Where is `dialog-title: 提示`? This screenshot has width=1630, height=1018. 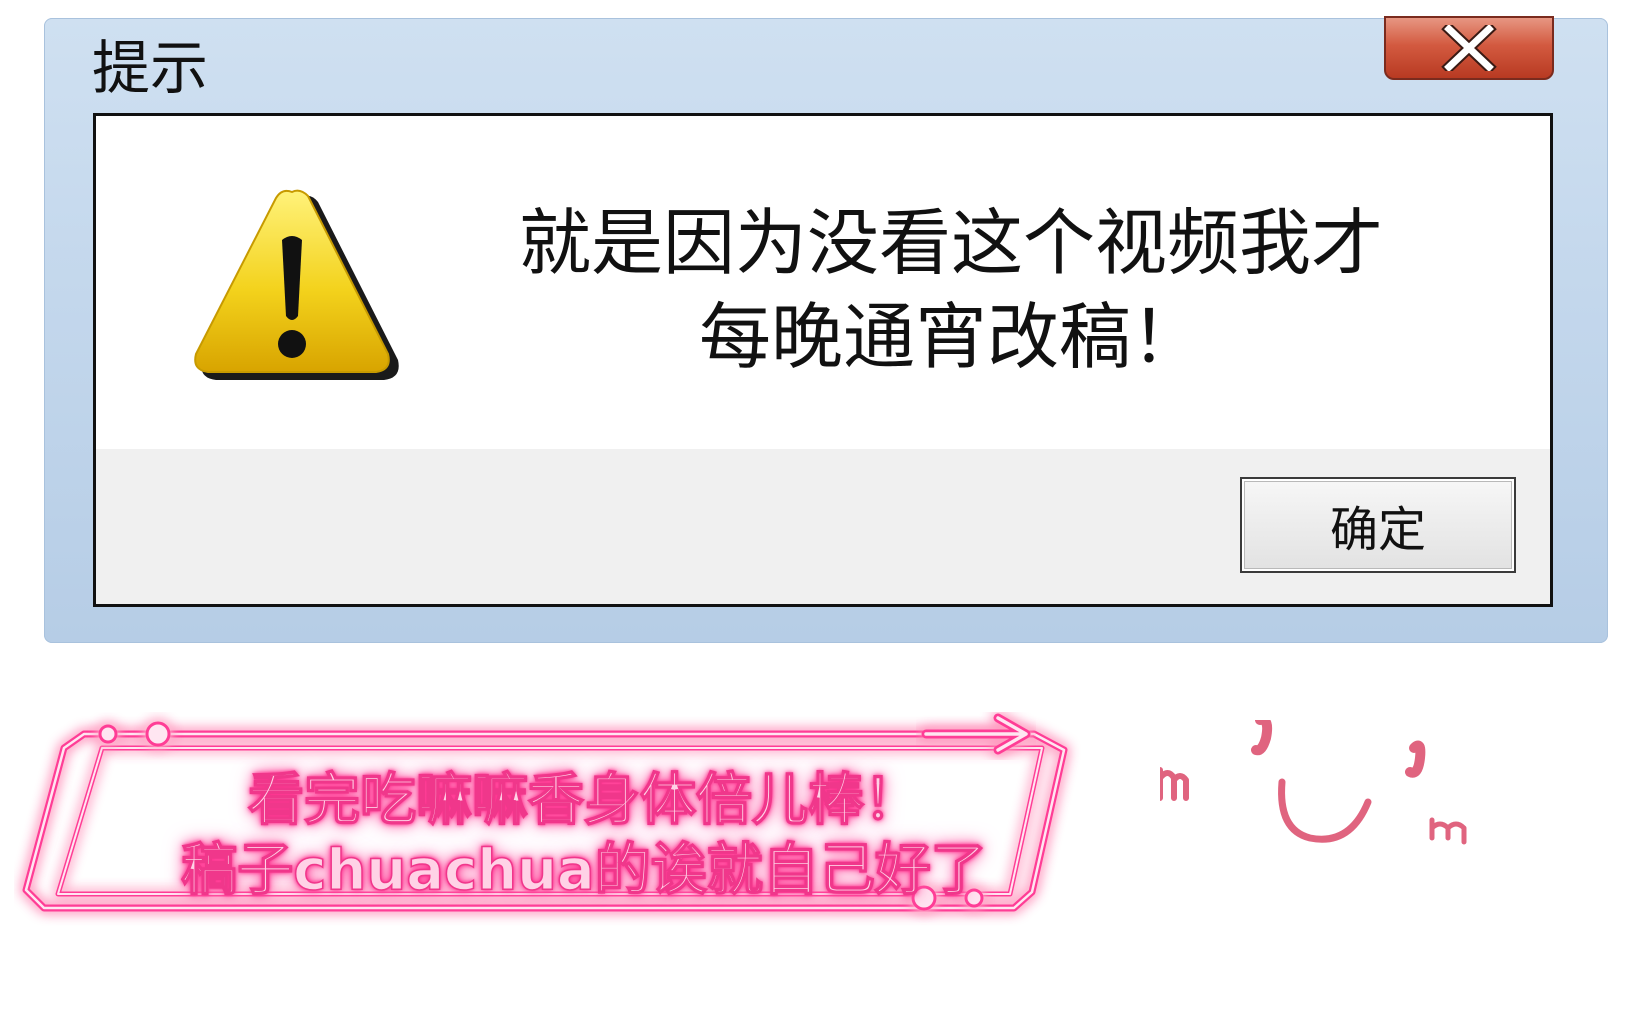 dialog-title: 提示 is located at coordinates (150, 68).